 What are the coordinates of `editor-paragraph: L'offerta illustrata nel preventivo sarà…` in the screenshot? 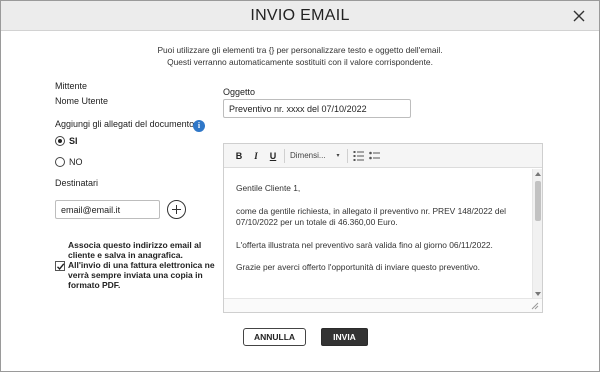 It's located at (364, 244).